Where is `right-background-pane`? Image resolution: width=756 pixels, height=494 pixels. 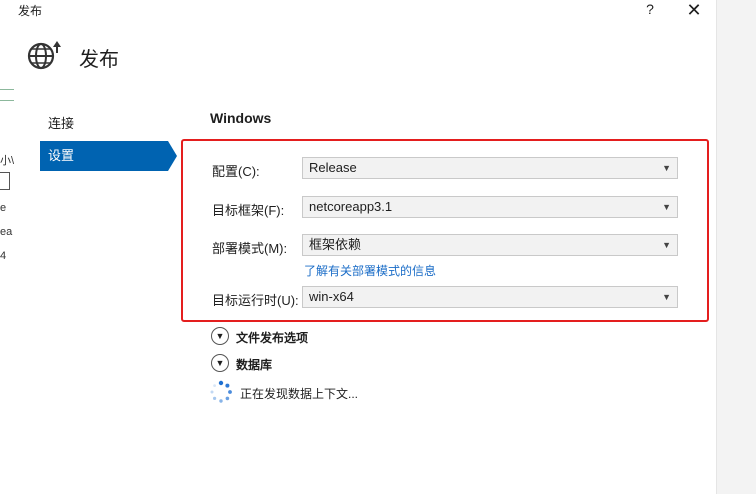
right-background-pane is located at coordinates (736, 247).